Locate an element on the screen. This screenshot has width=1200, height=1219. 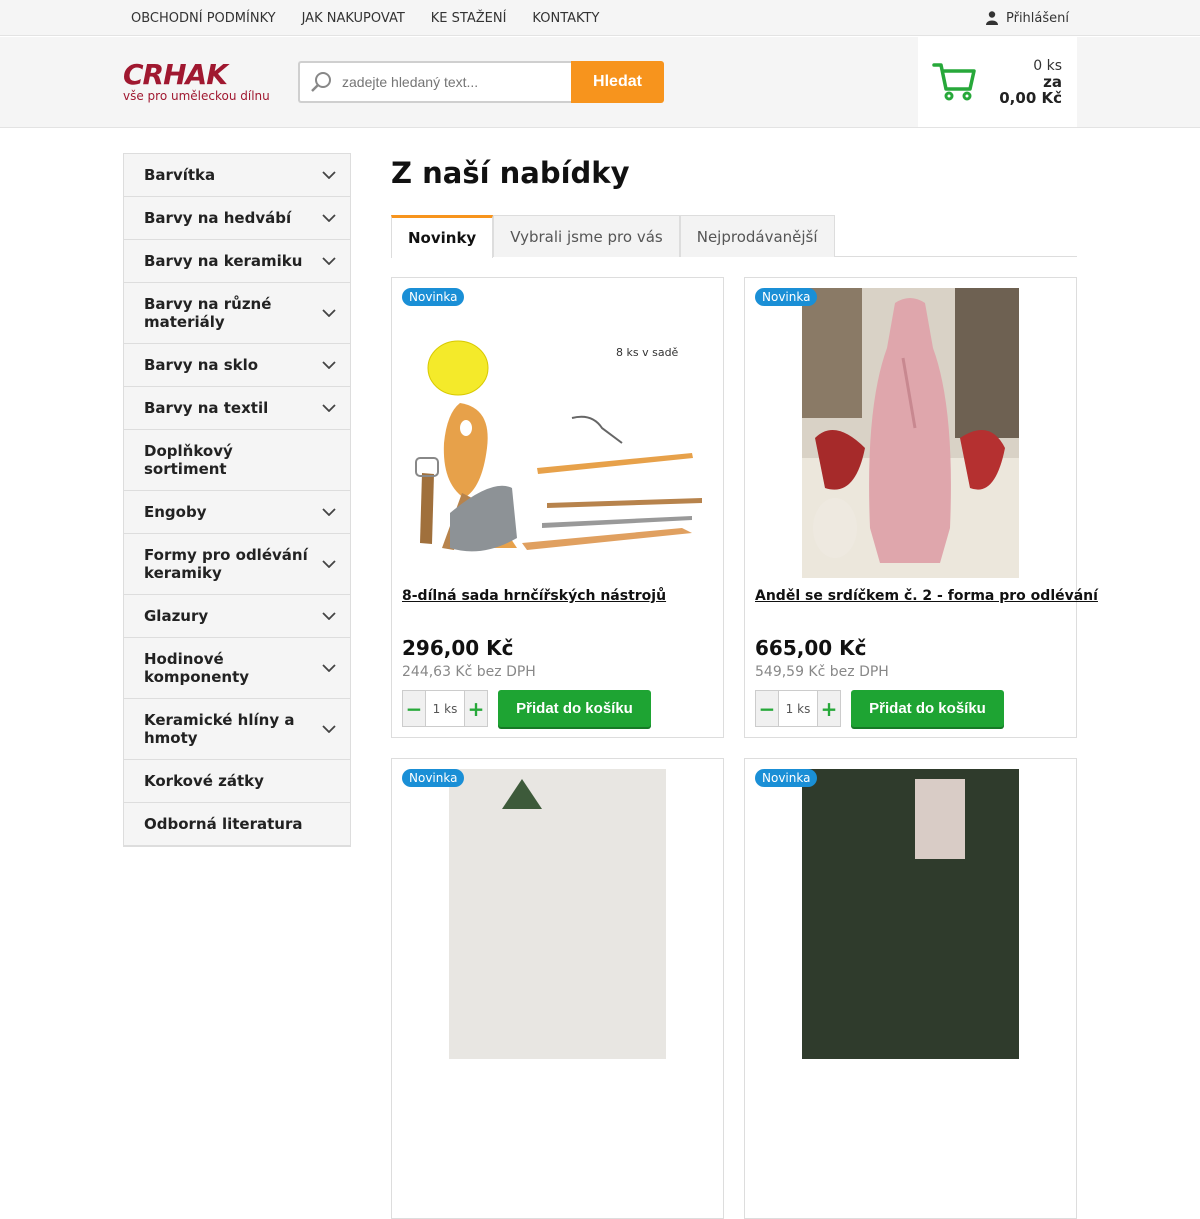
logo: CRHAK vše pro uměleckou dílnu is located at coordinates (203, 81).